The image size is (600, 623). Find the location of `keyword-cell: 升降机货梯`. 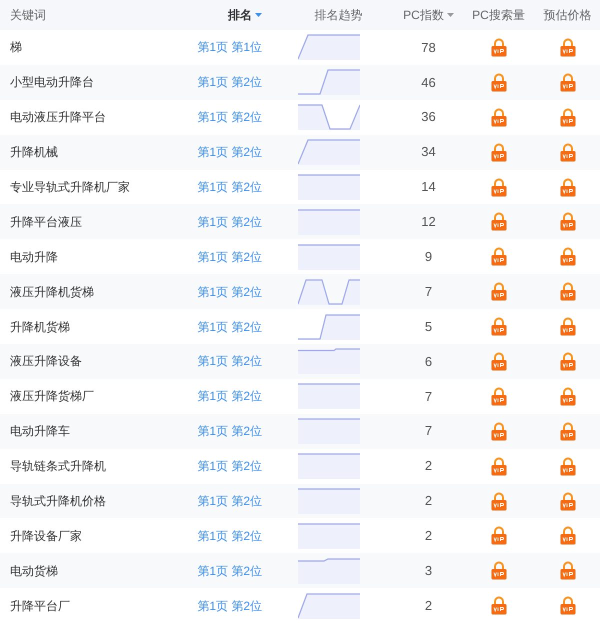

keyword-cell: 升降机货梯 is located at coordinates (40, 327).